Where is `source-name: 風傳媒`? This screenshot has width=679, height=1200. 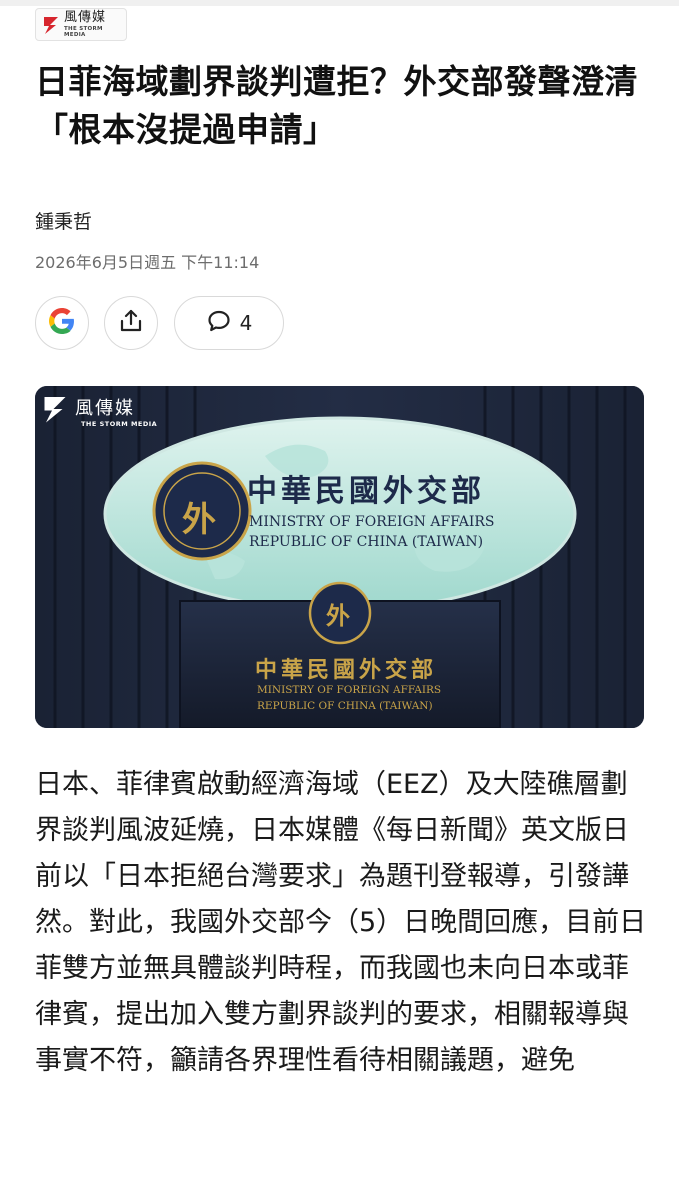 source-name: 風傳媒 is located at coordinates (85, 17).